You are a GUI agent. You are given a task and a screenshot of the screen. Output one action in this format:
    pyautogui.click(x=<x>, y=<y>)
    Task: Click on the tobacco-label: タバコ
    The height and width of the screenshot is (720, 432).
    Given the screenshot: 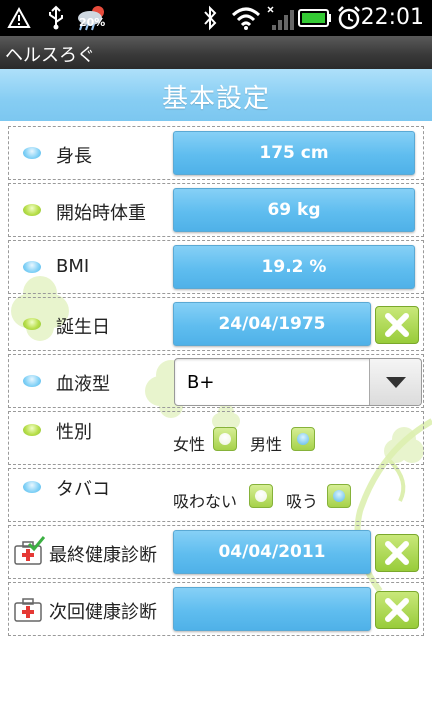 What is the action you would take?
    pyautogui.click(x=83, y=489)
    